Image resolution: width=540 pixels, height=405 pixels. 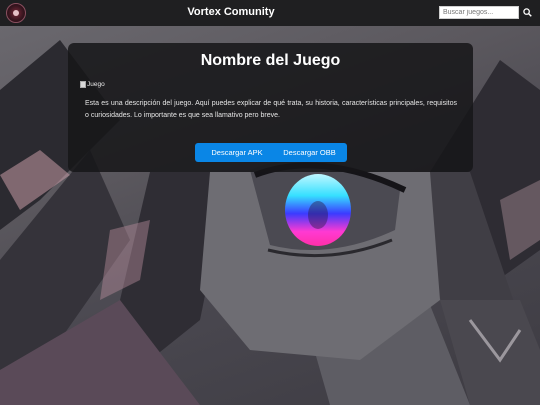 I want to click on download-apk-button: Descargar APK, so click(x=237, y=152).